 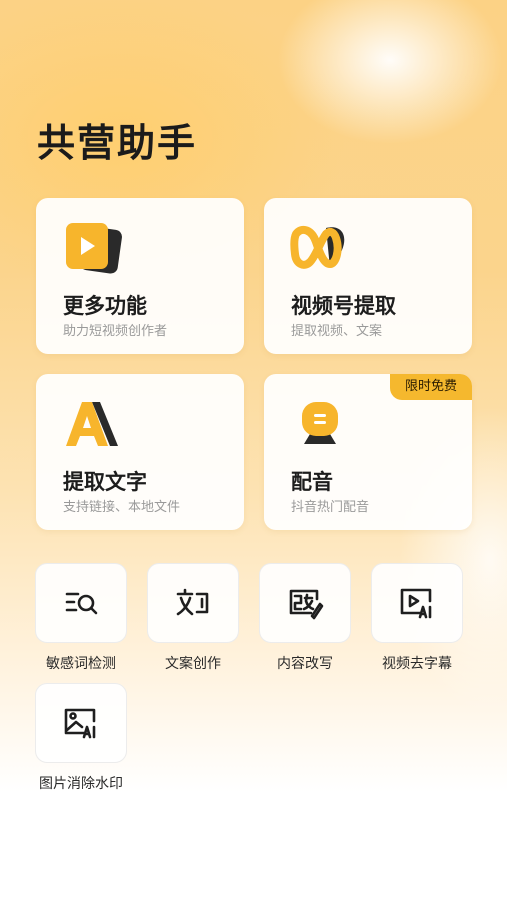 What do you see at coordinates (105, 306) in the screenshot?
I see `card-title: 更多功能` at bounding box center [105, 306].